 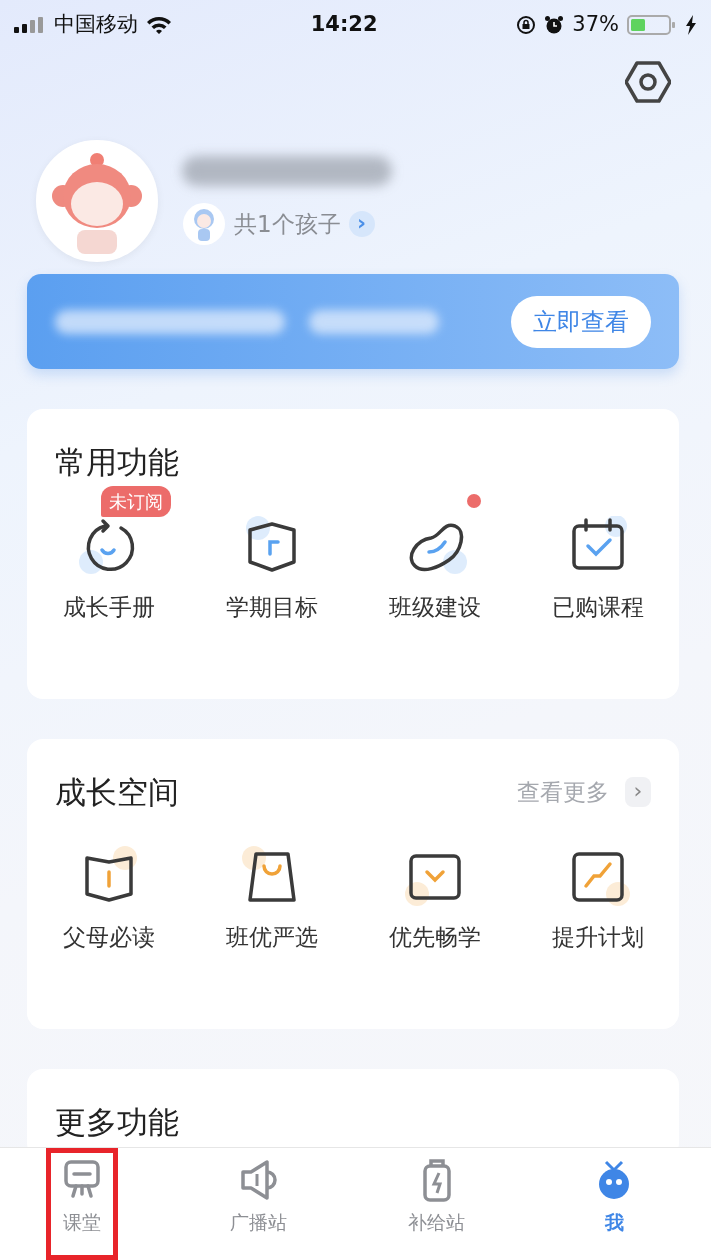 I want to click on tab: 广播站, so click(x=259, y=1204).